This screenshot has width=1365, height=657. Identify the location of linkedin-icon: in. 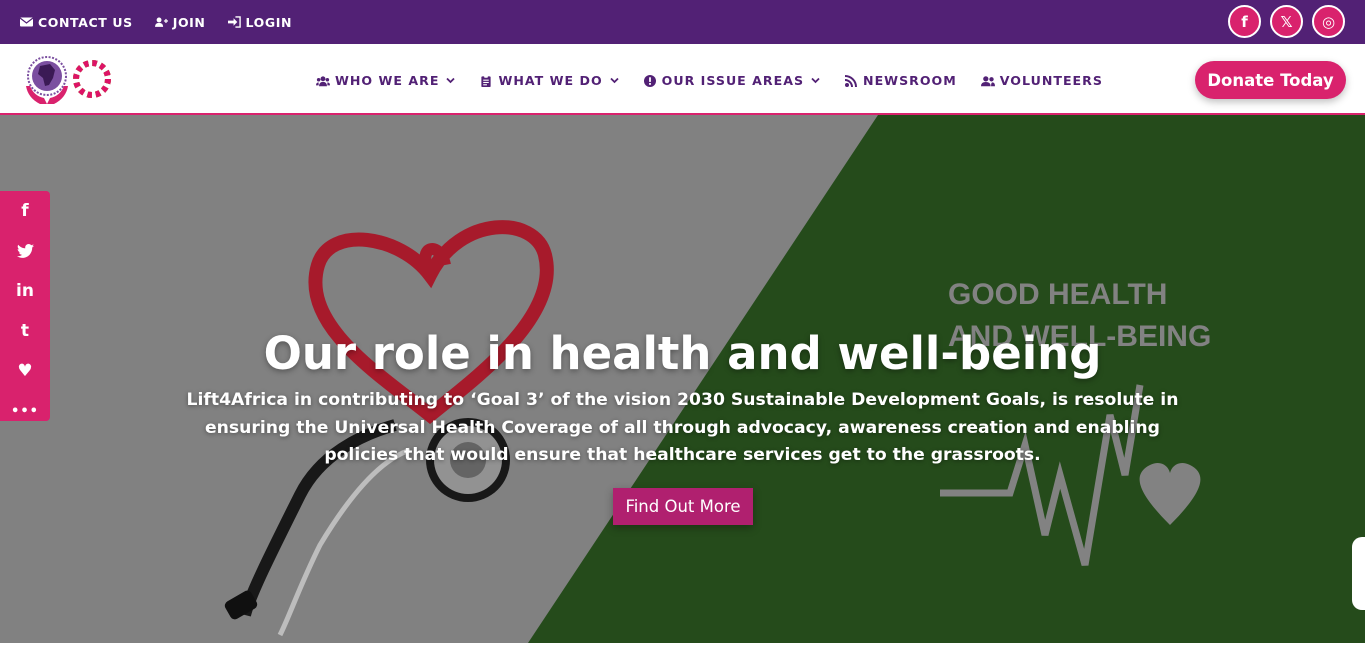
(25, 291).